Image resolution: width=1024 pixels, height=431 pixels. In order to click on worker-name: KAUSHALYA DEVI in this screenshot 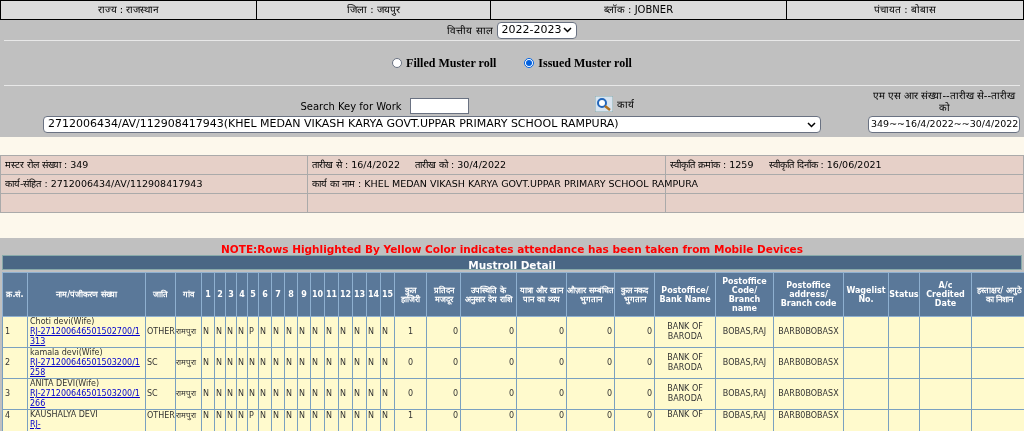, I will do `click(64, 415)`.